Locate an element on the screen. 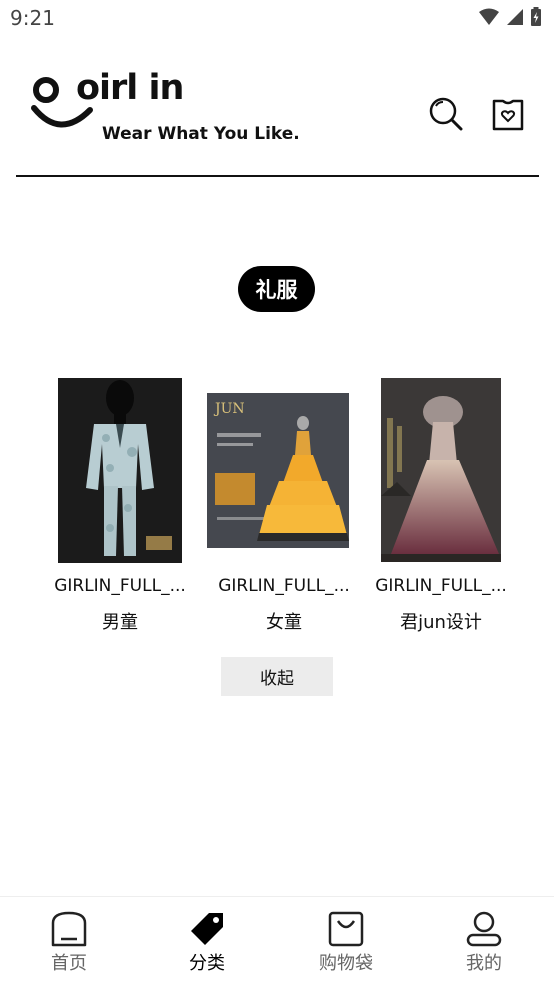  logo-wordmark: oirl in is located at coordinates (130, 88).